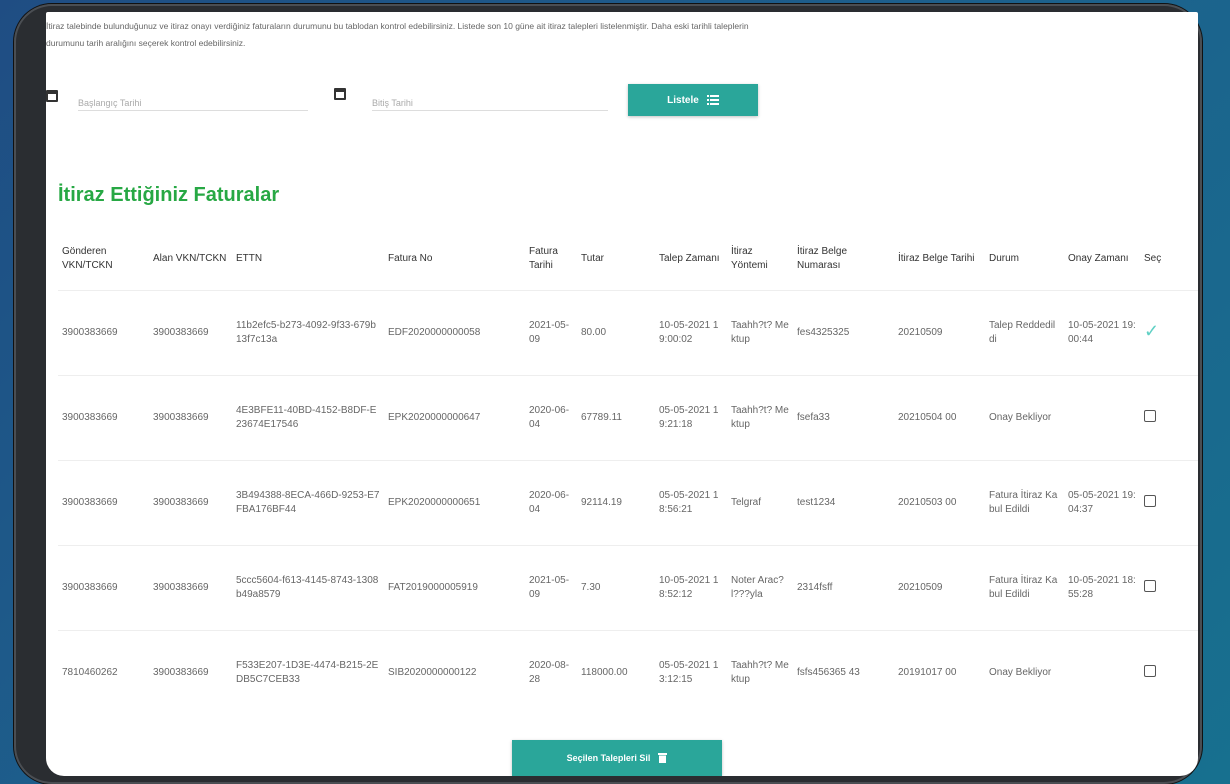  Describe the element at coordinates (308, 672) in the screenshot. I see `cell-ettn: F533E207-1D3E-4474-B215-2EDB5C7CEB33` at that location.